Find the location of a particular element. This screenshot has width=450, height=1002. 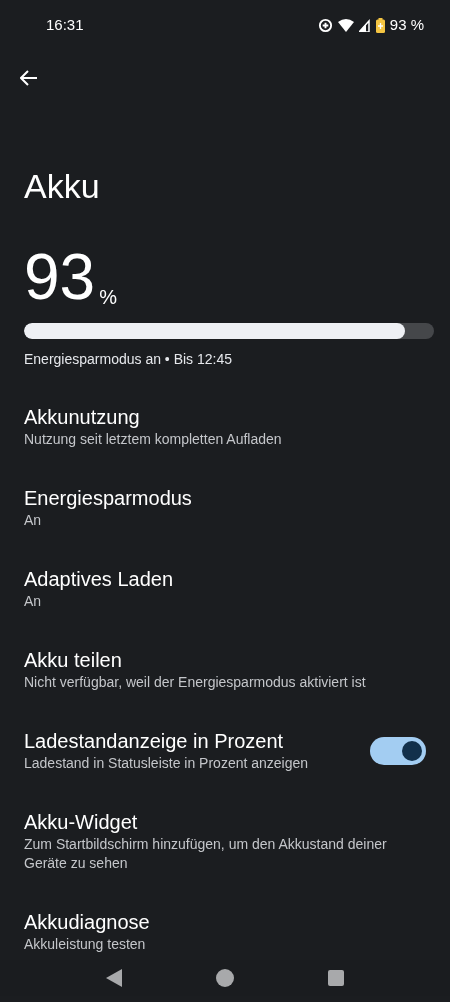

setting-title: Akku teilen is located at coordinates (225, 660).